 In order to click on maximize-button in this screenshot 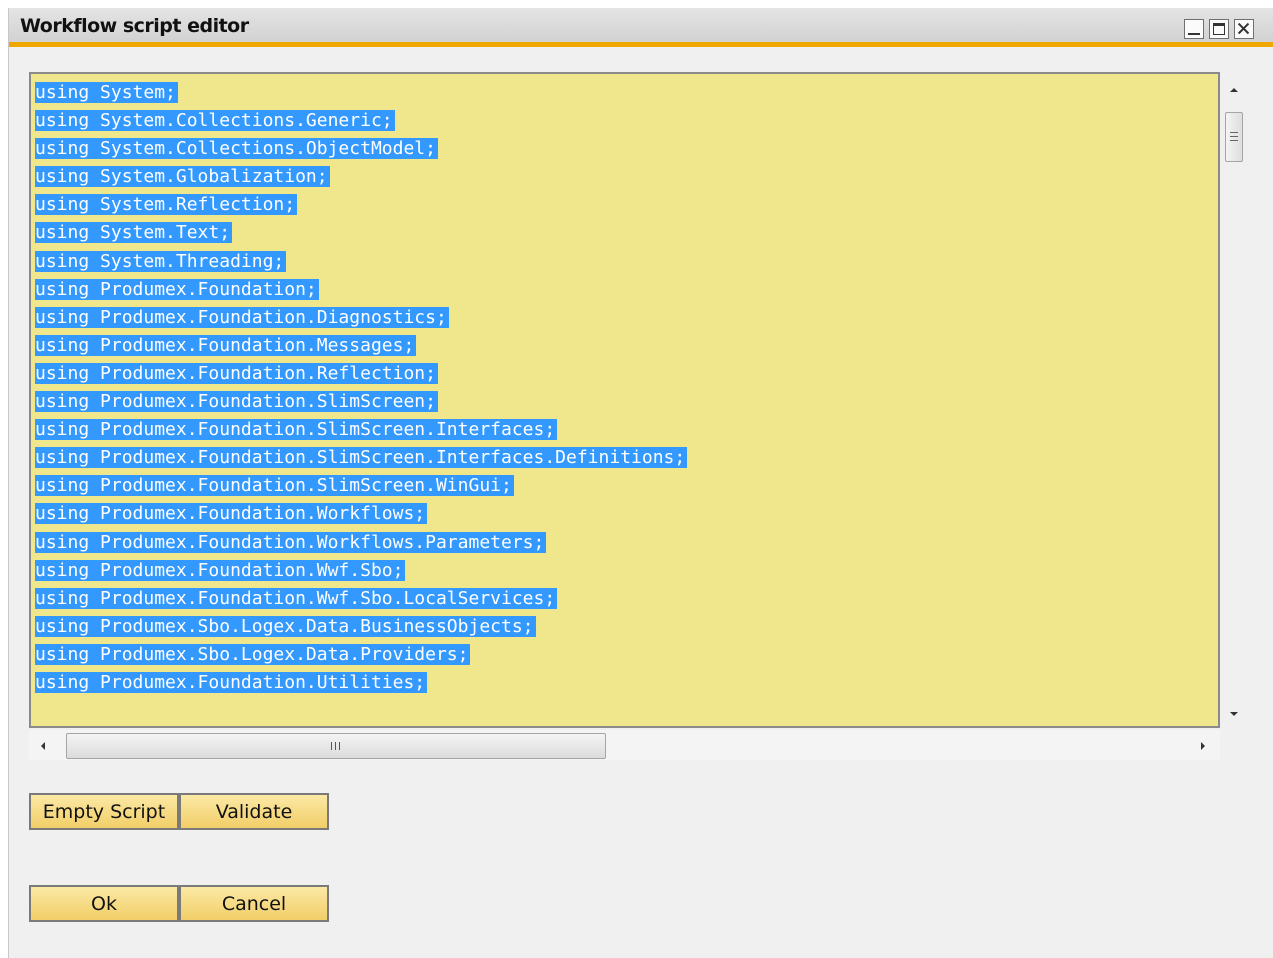, I will do `click(1219, 29)`.